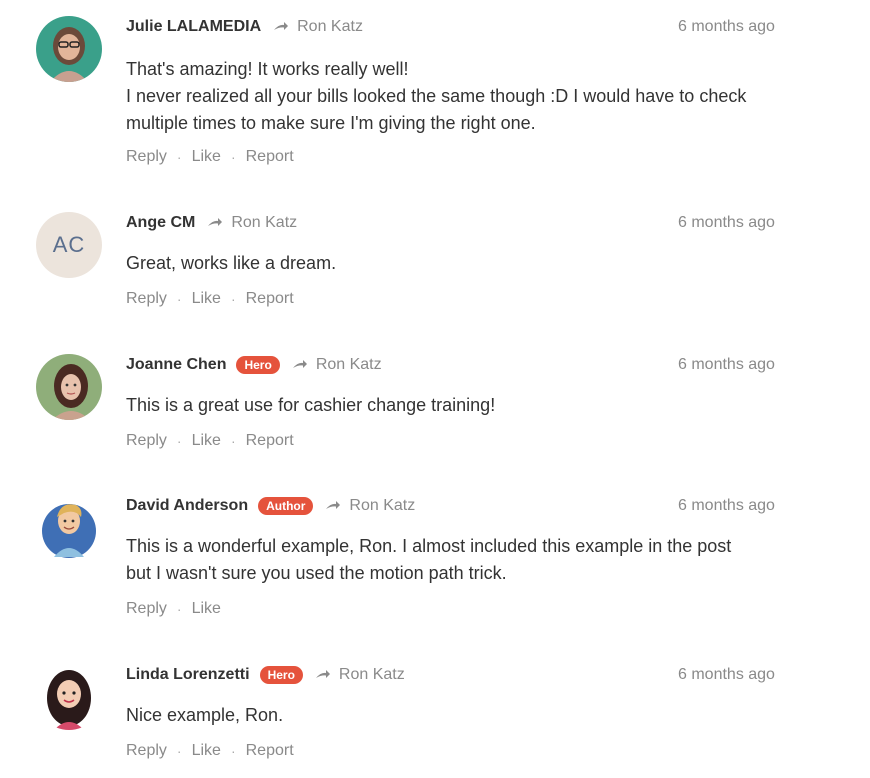  I want to click on author-name: David Anderson, so click(187, 506).